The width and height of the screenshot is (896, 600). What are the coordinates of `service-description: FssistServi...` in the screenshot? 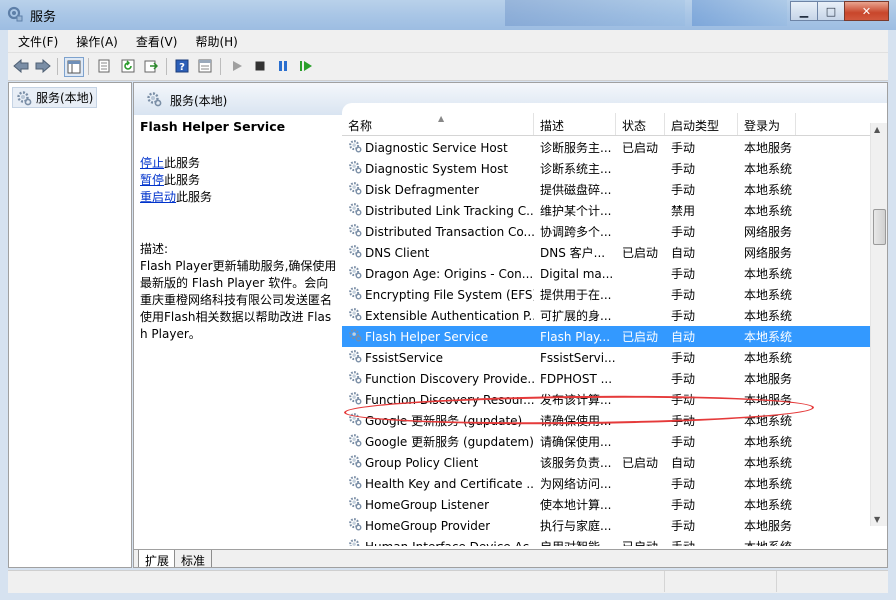 It's located at (578, 357).